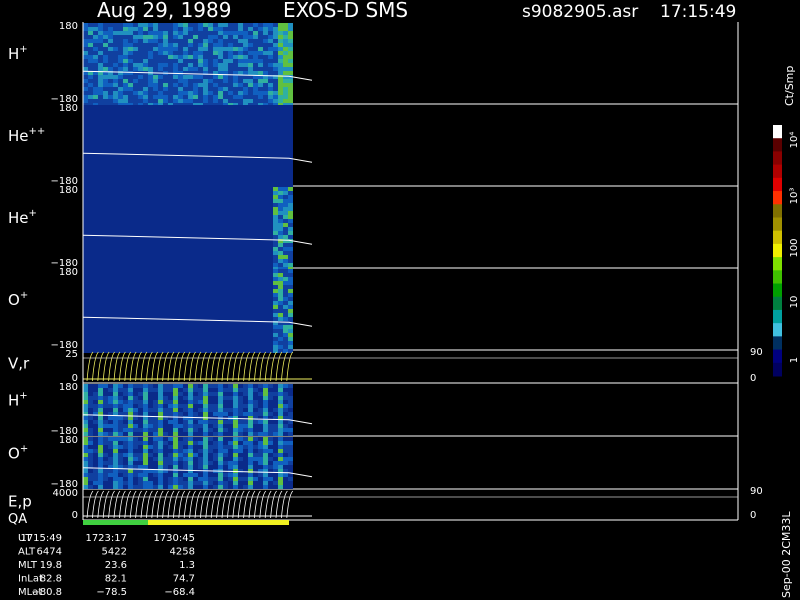 This screenshot has height=600, width=800. I want to click on orbit-value: 74.7, so click(184, 579).